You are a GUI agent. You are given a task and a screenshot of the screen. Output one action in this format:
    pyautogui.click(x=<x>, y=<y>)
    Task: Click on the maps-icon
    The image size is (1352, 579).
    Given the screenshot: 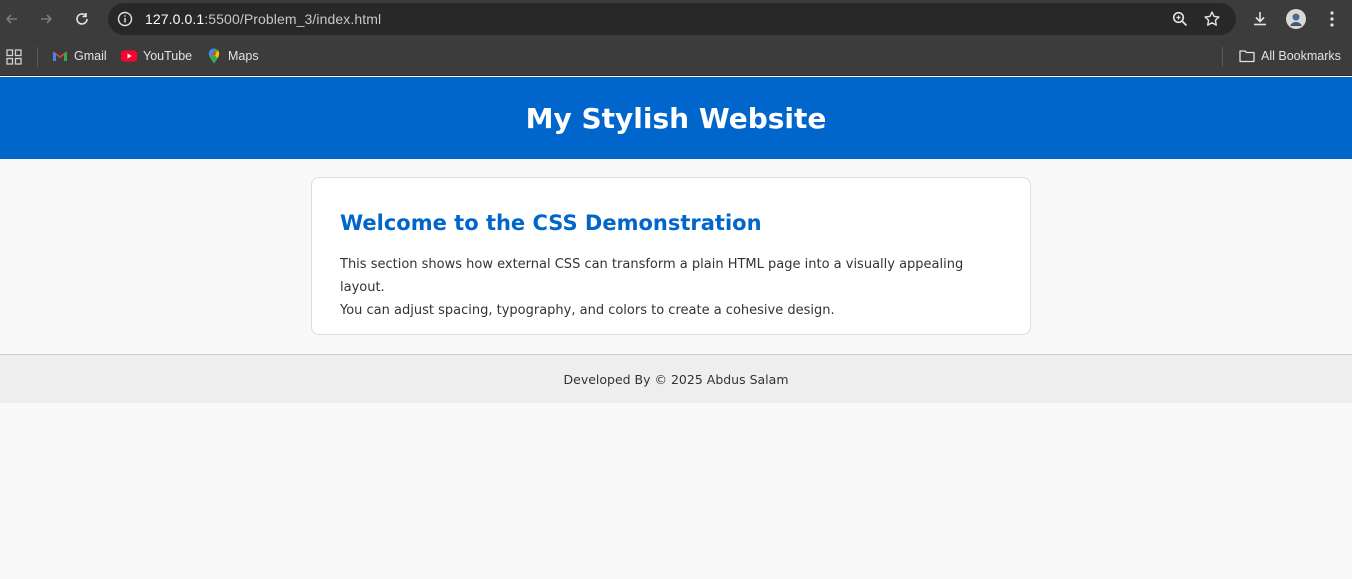 What is the action you would take?
    pyautogui.click(x=214, y=56)
    